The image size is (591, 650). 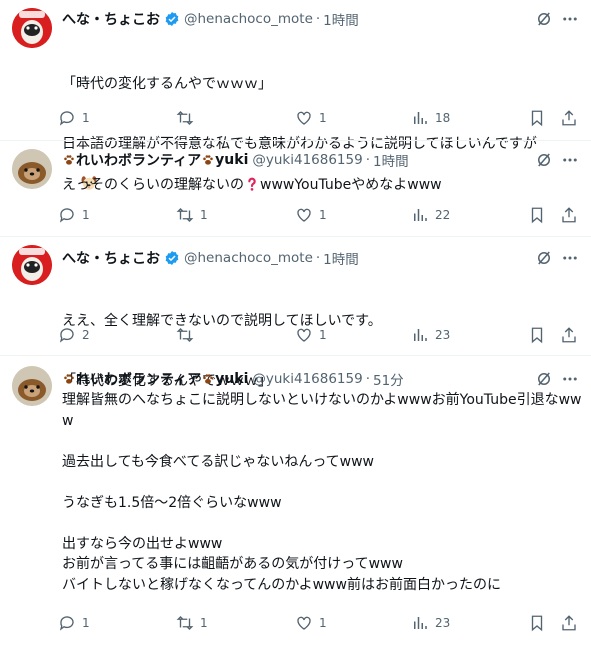 What do you see at coordinates (430, 118) in the screenshot?
I see `views-button: 18` at bounding box center [430, 118].